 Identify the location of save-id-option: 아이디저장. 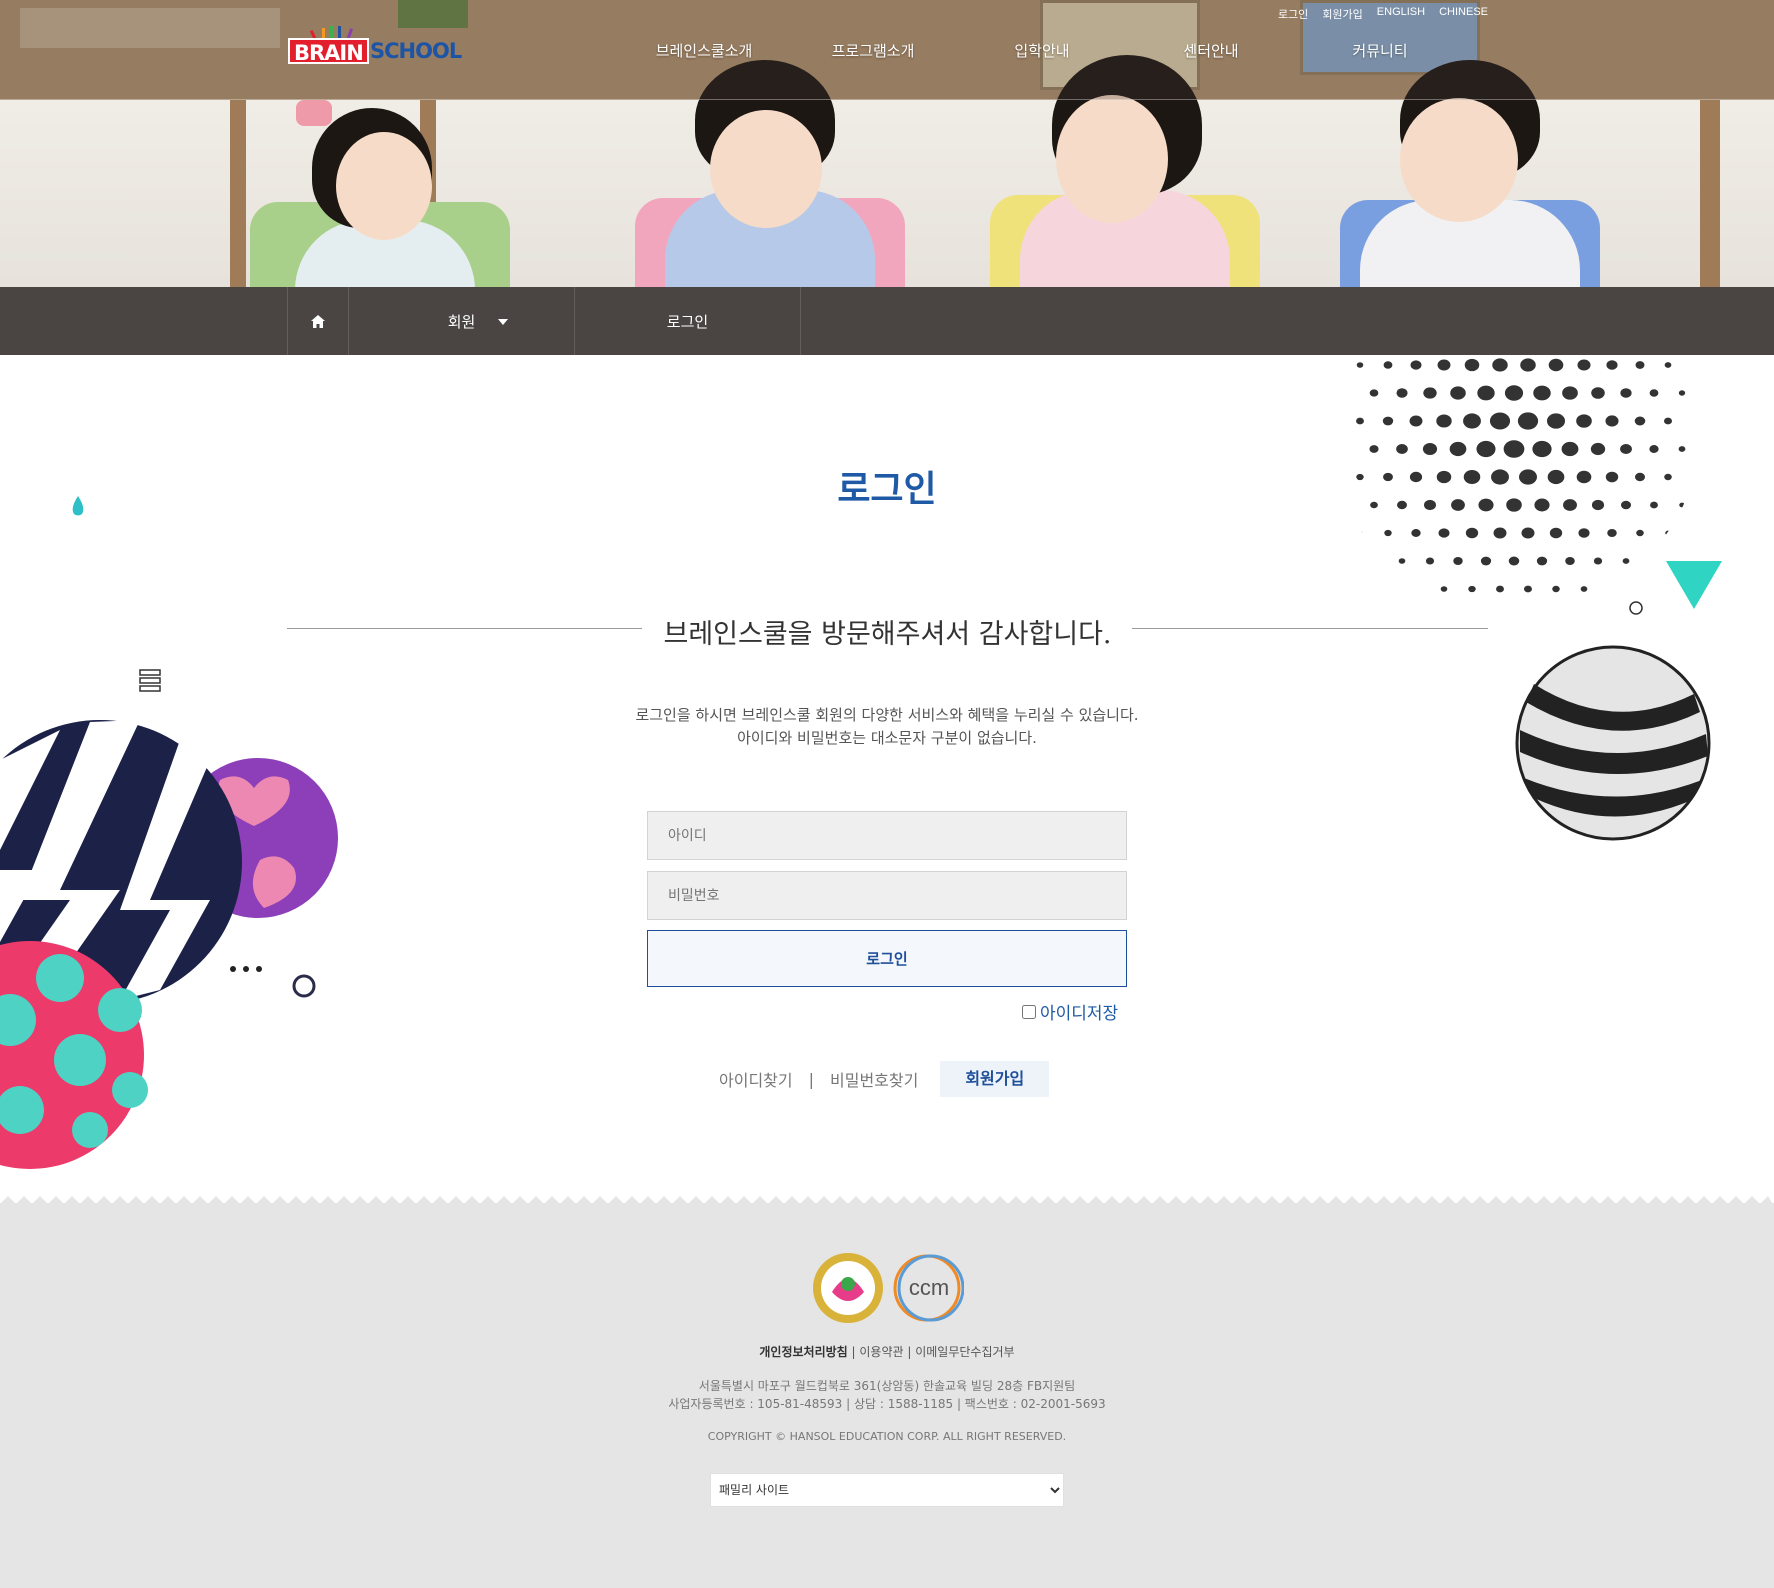
(1070, 1011).